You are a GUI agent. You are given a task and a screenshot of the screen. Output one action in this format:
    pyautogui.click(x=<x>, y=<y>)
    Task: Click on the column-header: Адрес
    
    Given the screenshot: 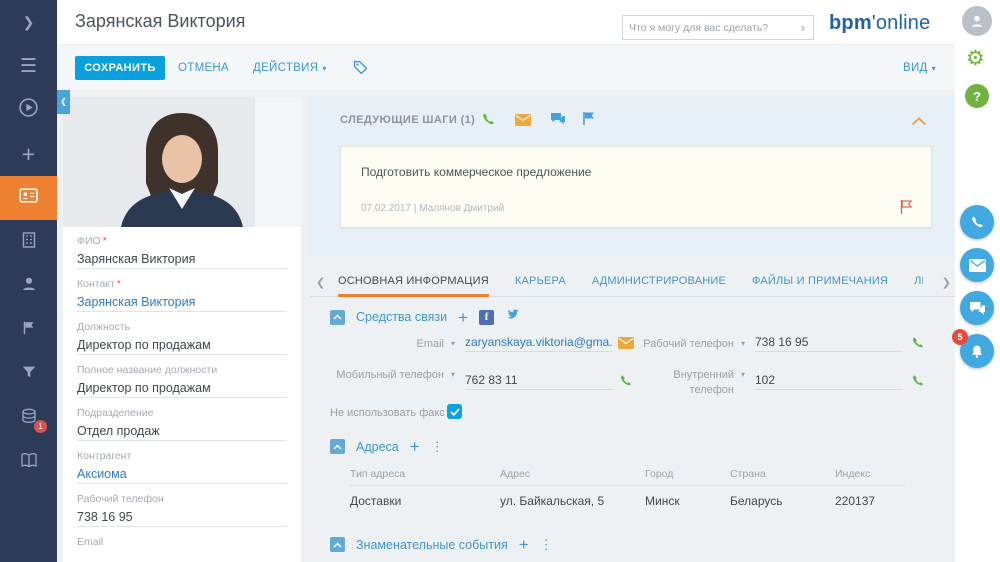 What is the action you would take?
    pyautogui.click(x=515, y=474)
    